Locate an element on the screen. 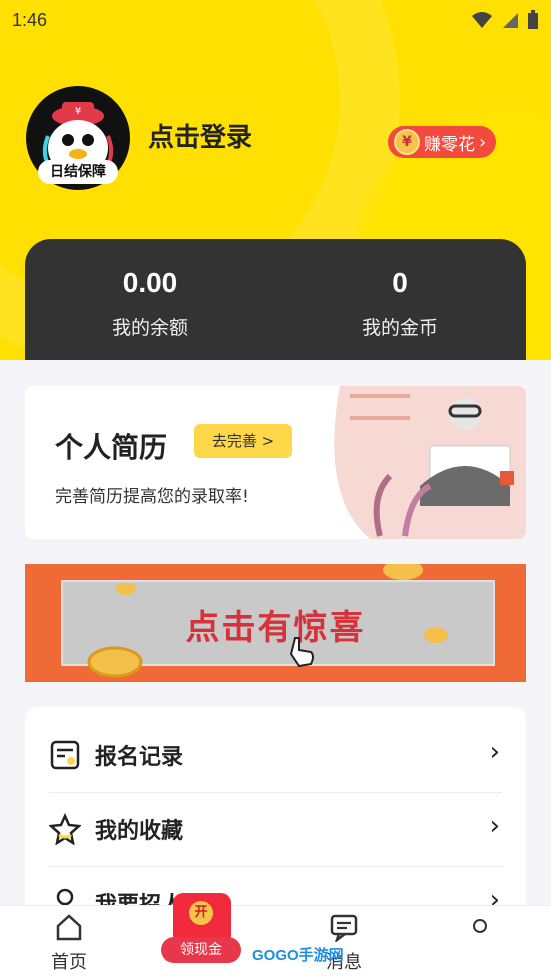 The width and height of the screenshot is (551, 980). status-bar: 1:46 is located at coordinates (275, 20).